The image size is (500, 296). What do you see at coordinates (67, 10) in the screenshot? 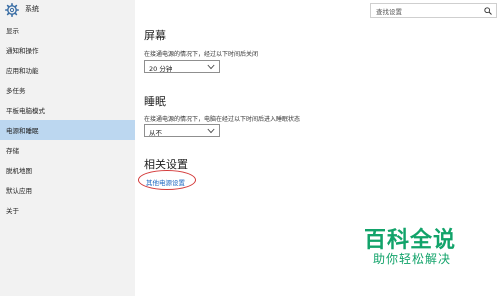
I see `sidebar-header: 系统` at bounding box center [67, 10].